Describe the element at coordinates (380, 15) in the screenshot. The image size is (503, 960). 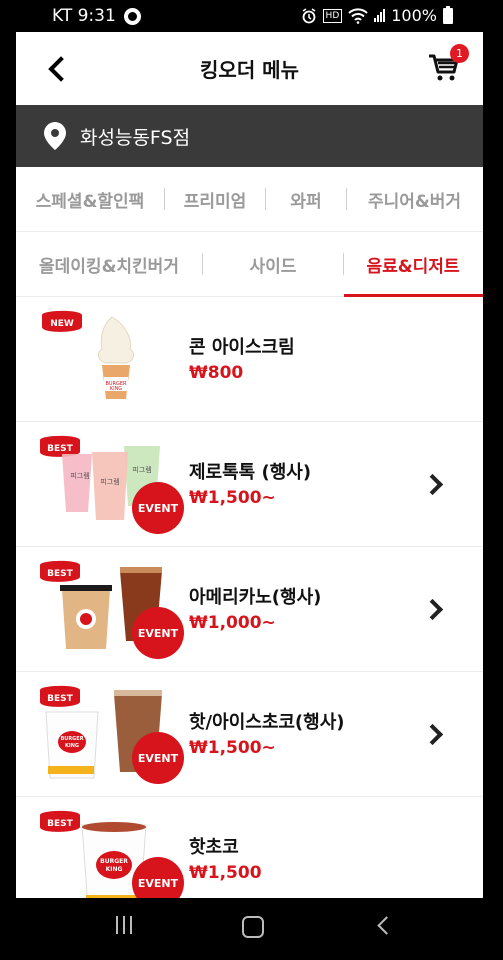
I see `signal-icon` at that location.